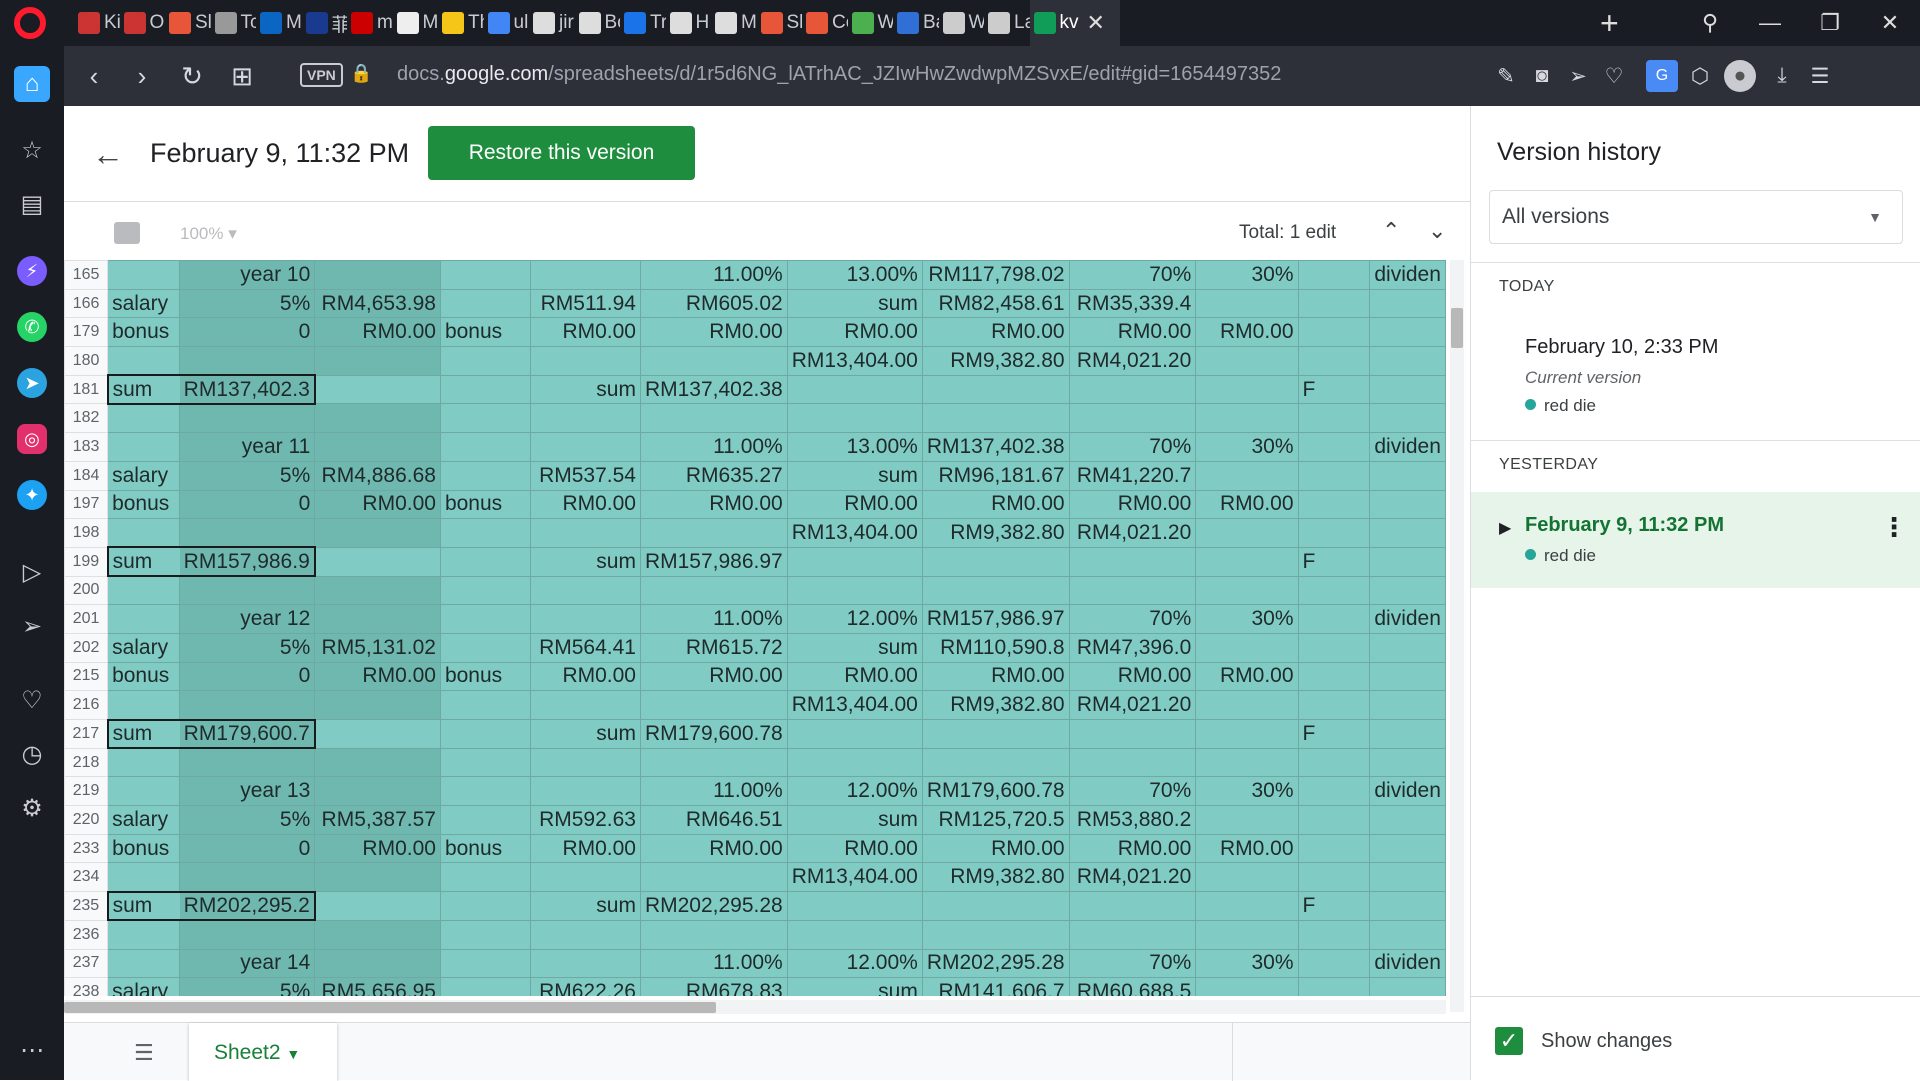 Image resolution: width=1920 pixels, height=1081 pixels. What do you see at coordinates (86, 561) in the screenshot?
I see `row-number: 199` at bounding box center [86, 561].